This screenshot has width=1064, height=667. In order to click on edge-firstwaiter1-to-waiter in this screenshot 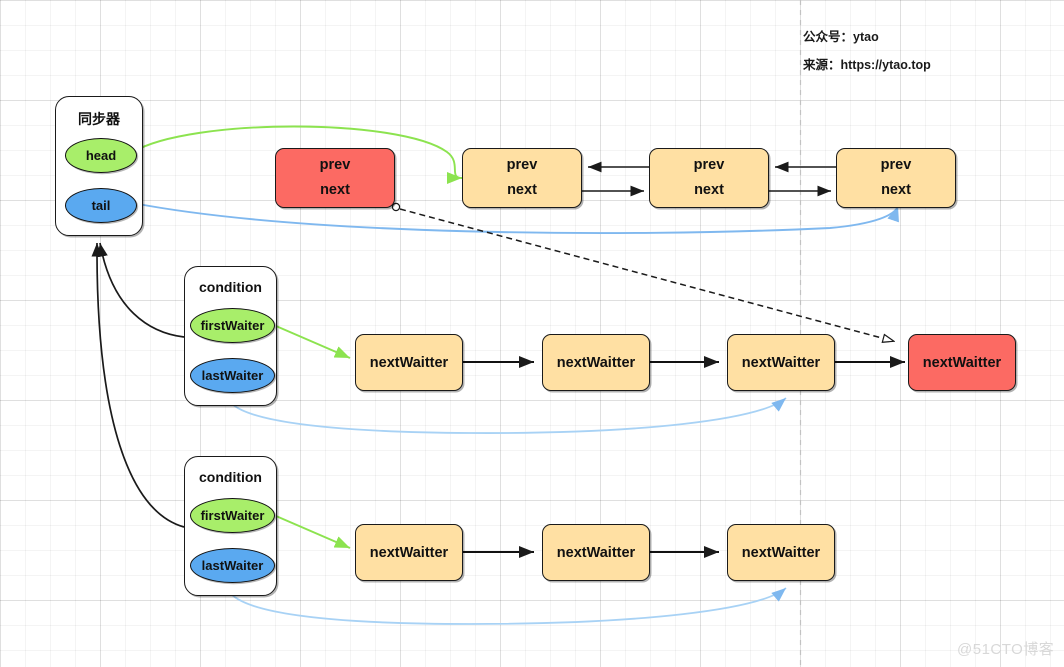, I will do `click(313, 342)`.